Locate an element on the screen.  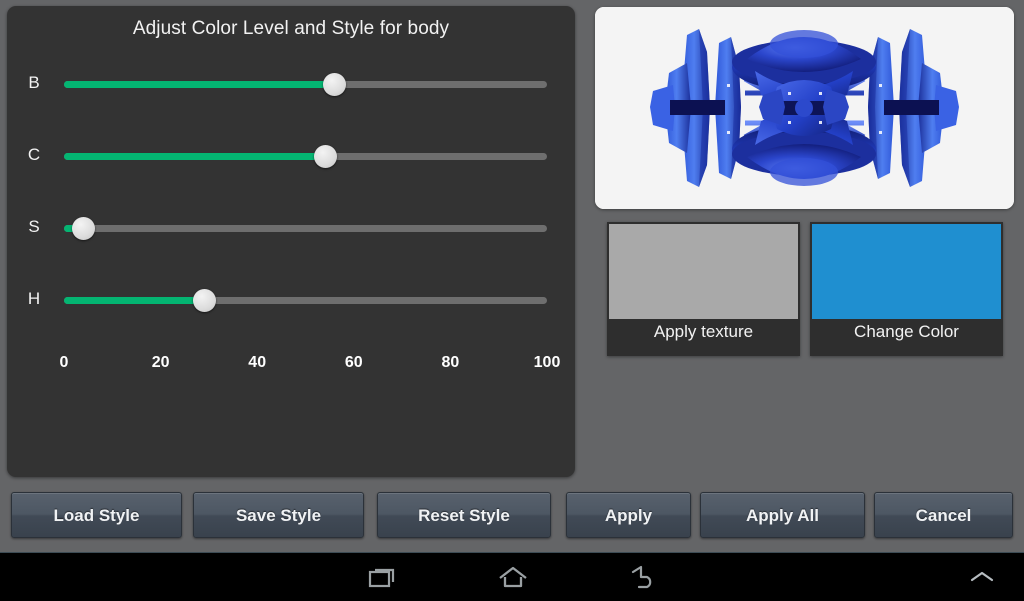
chevron-up-icon is located at coordinates (982, 576).